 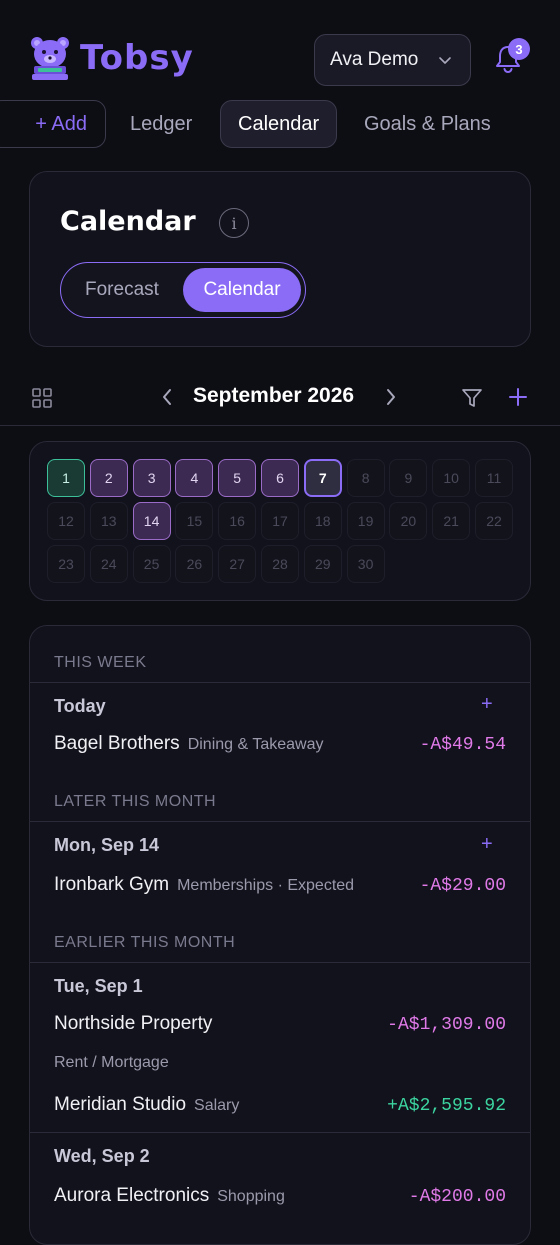 I want to click on transaction-name: Aurora Electronics, so click(x=132, y=1195).